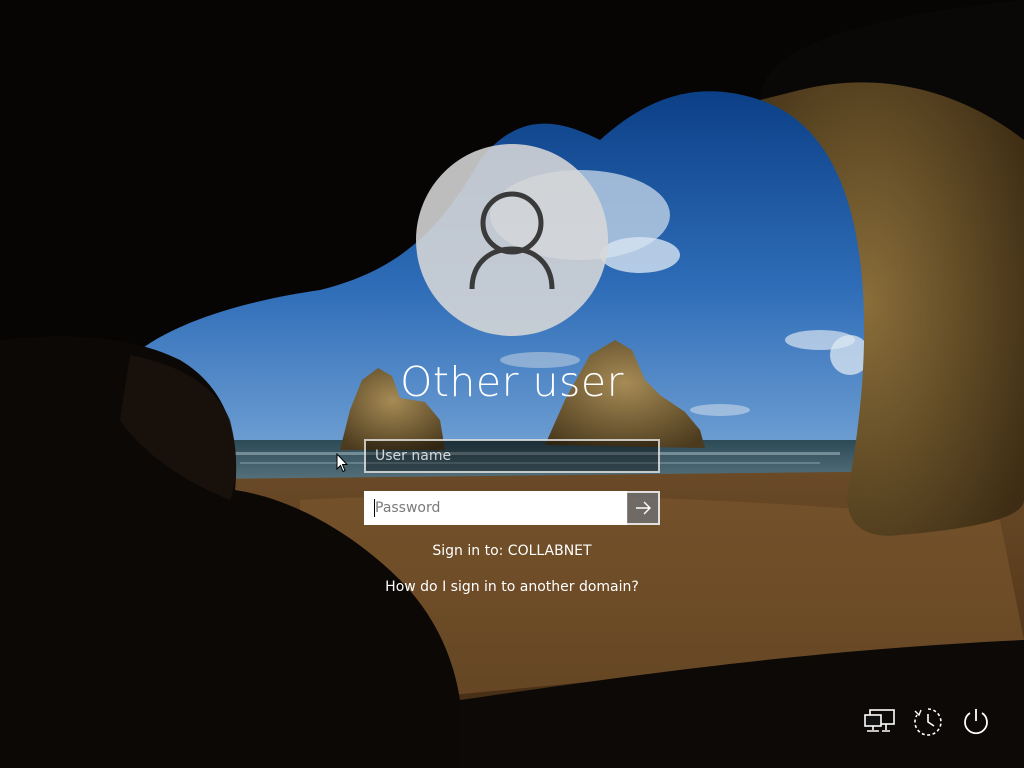 The width and height of the screenshot is (1024, 768). I want to click on user-avatar, so click(512, 240).